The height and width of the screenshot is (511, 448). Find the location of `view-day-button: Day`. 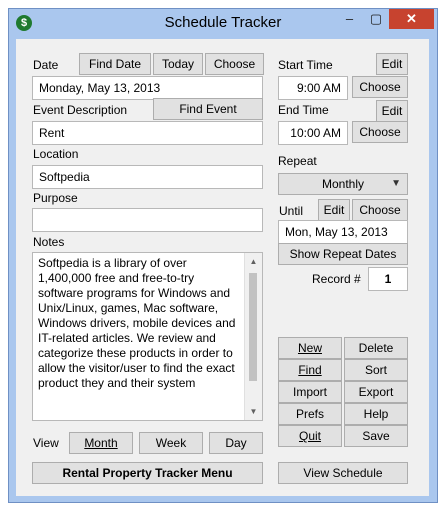

view-day-button: Day is located at coordinates (236, 443).